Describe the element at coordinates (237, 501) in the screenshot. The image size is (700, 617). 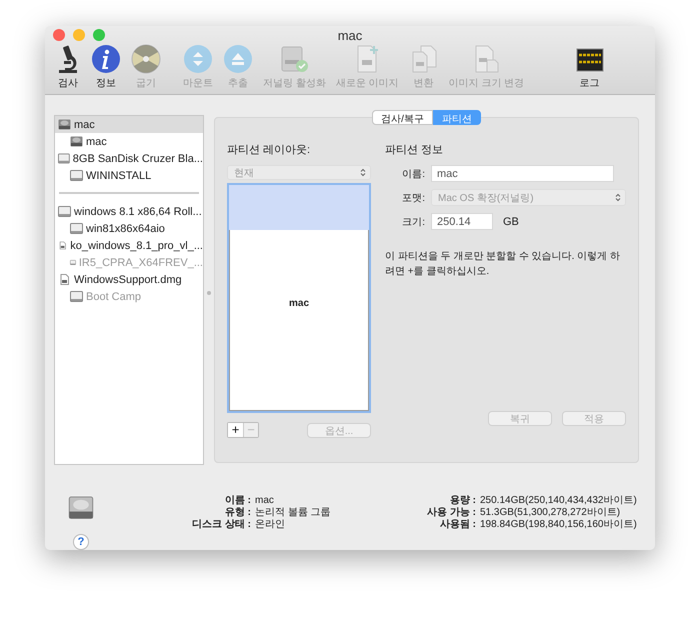
I see `detail-label: 이름 :` at that location.